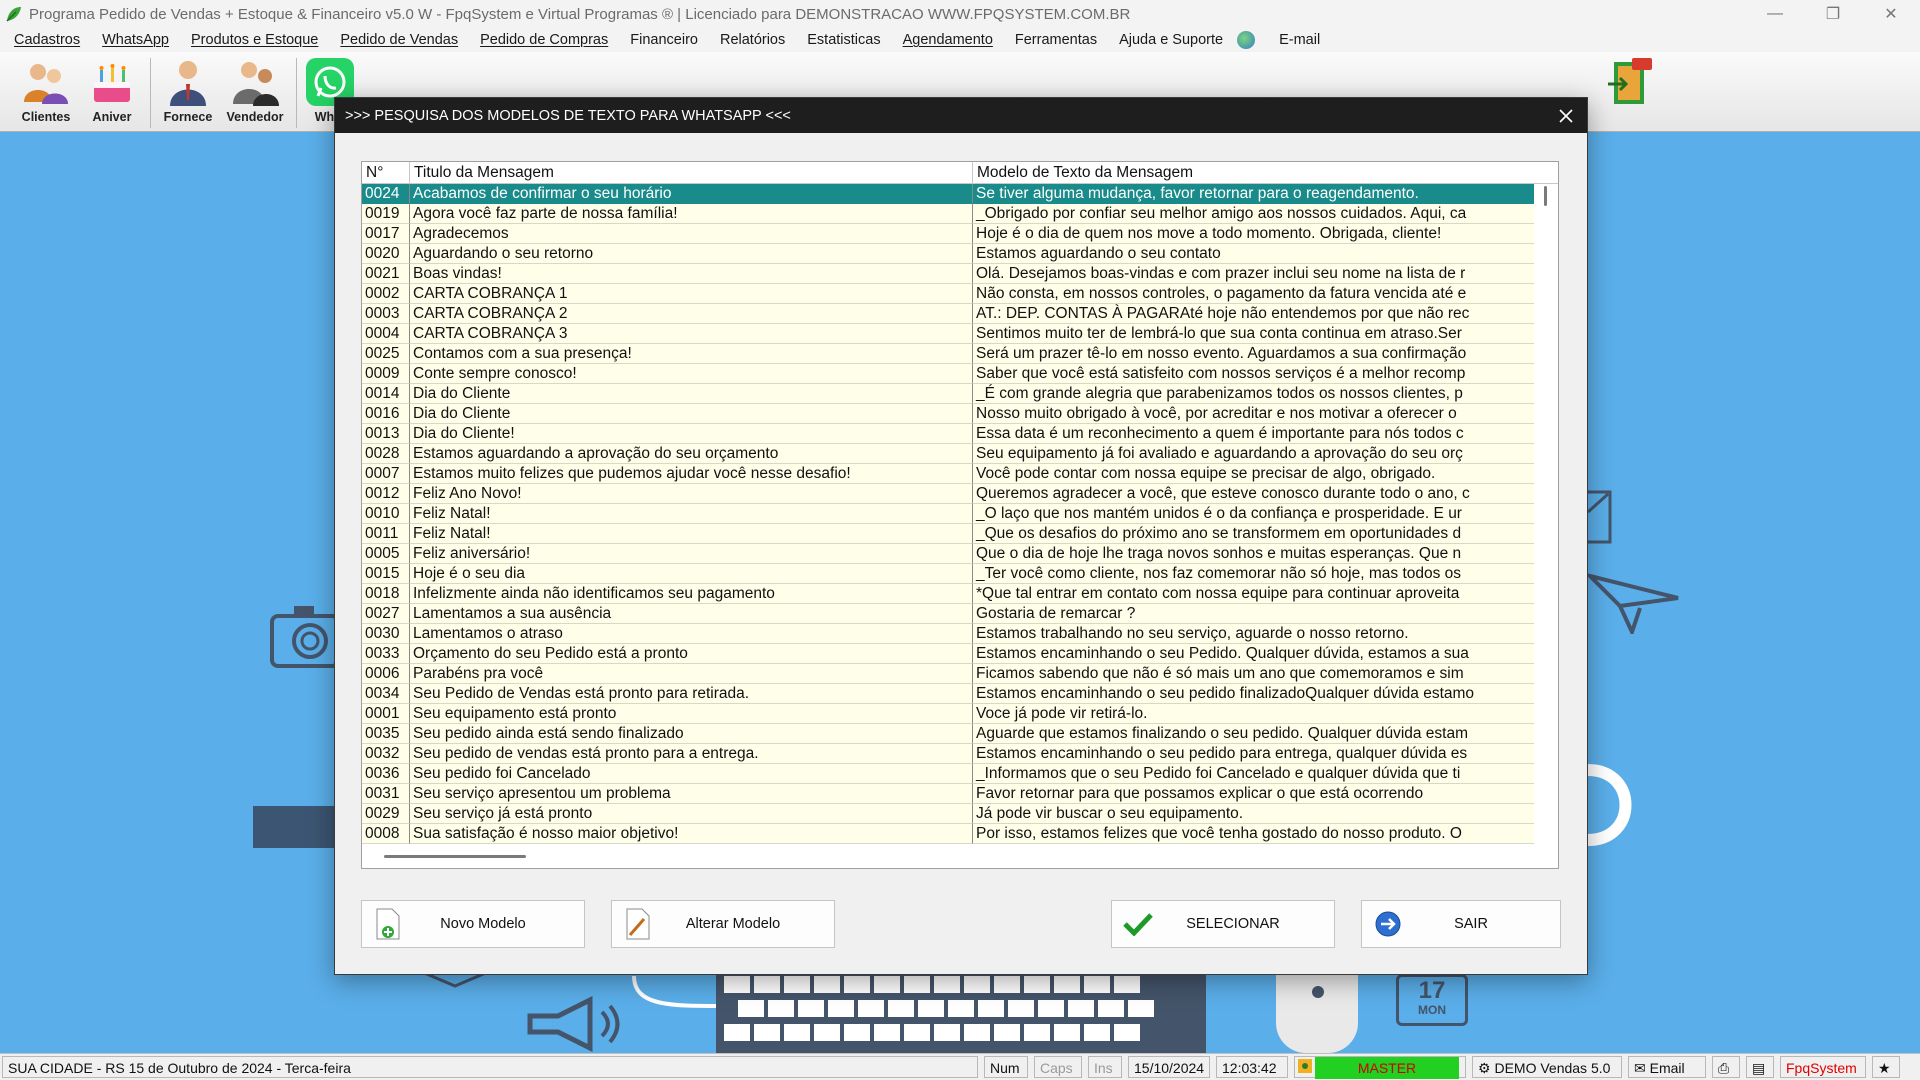  I want to click on globe-icon, so click(1246, 40).